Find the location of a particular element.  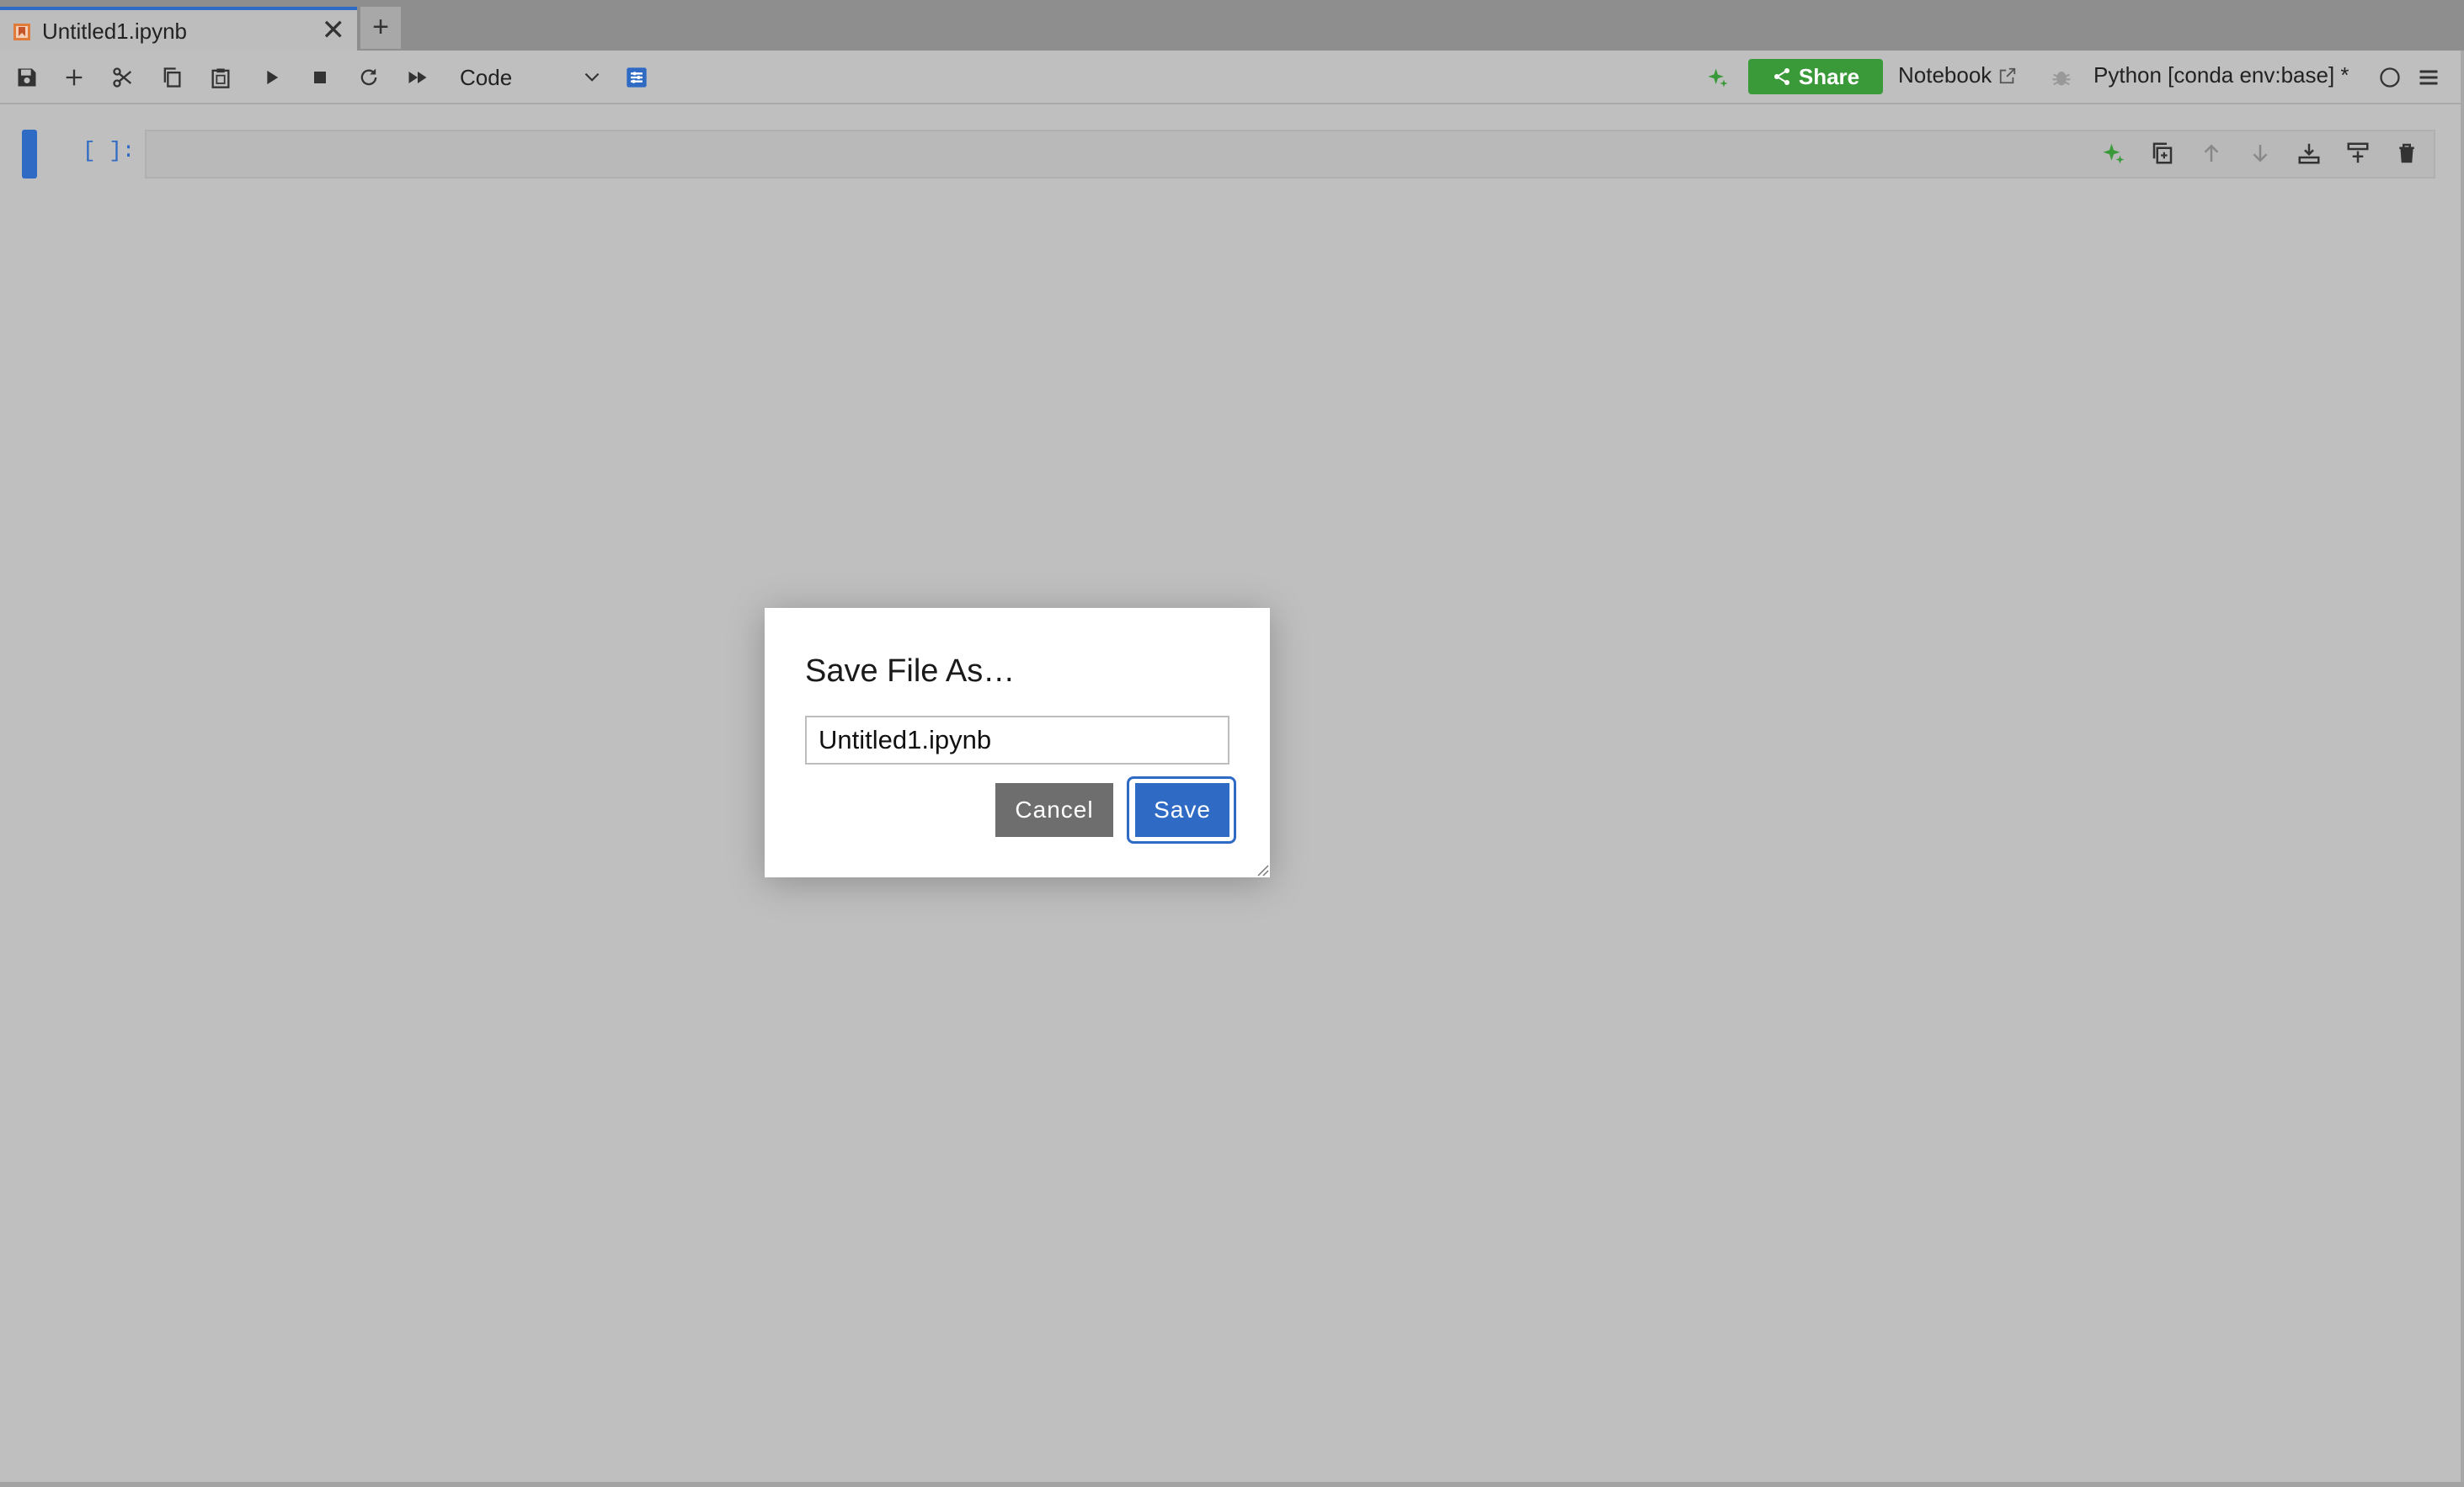

resize-grip-icon is located at coordinates (1262, 869).